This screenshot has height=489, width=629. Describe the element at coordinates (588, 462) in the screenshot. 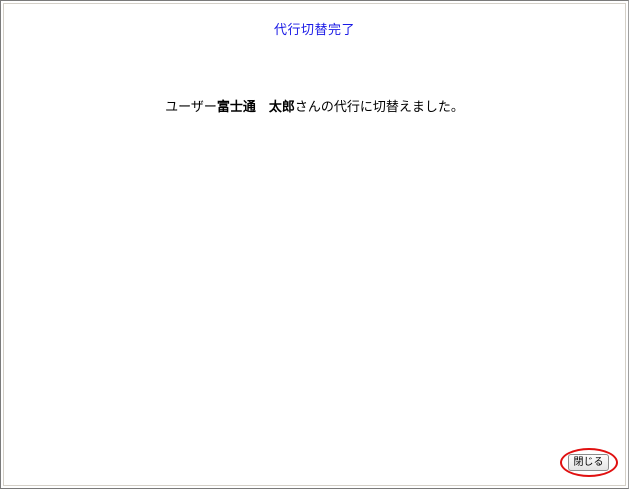

I see `close-button: 閉じる` at that location.